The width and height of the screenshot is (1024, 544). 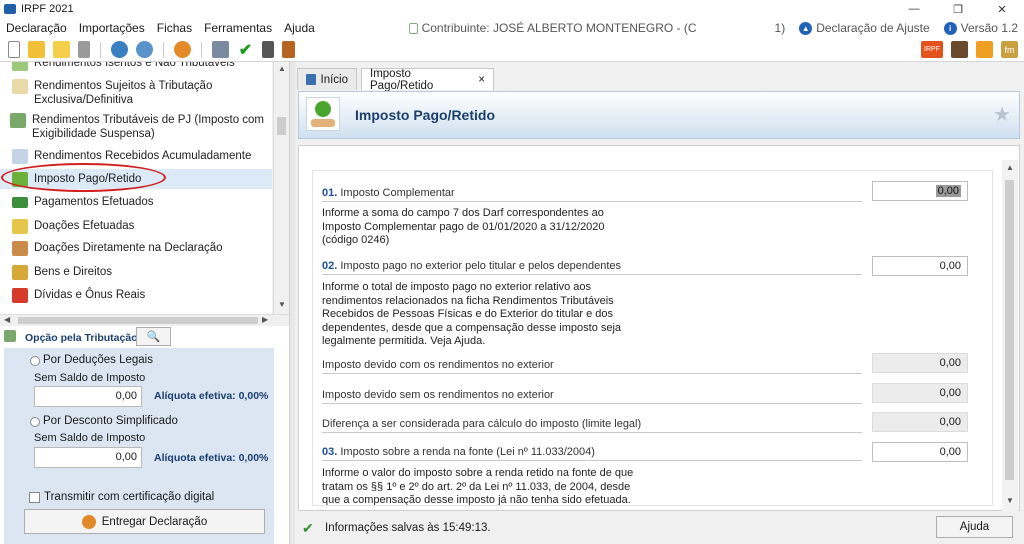 What do you see at coordinates (84, 49) in the screenshot?
I see `trash-icon` at bounding box center [84, 49].